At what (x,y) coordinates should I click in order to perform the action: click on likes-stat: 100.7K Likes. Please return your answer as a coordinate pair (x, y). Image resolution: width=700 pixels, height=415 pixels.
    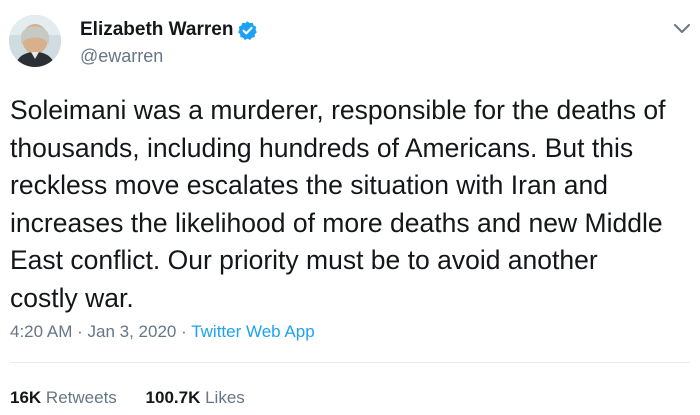
    Looking at the image, I should click on (195, 397).